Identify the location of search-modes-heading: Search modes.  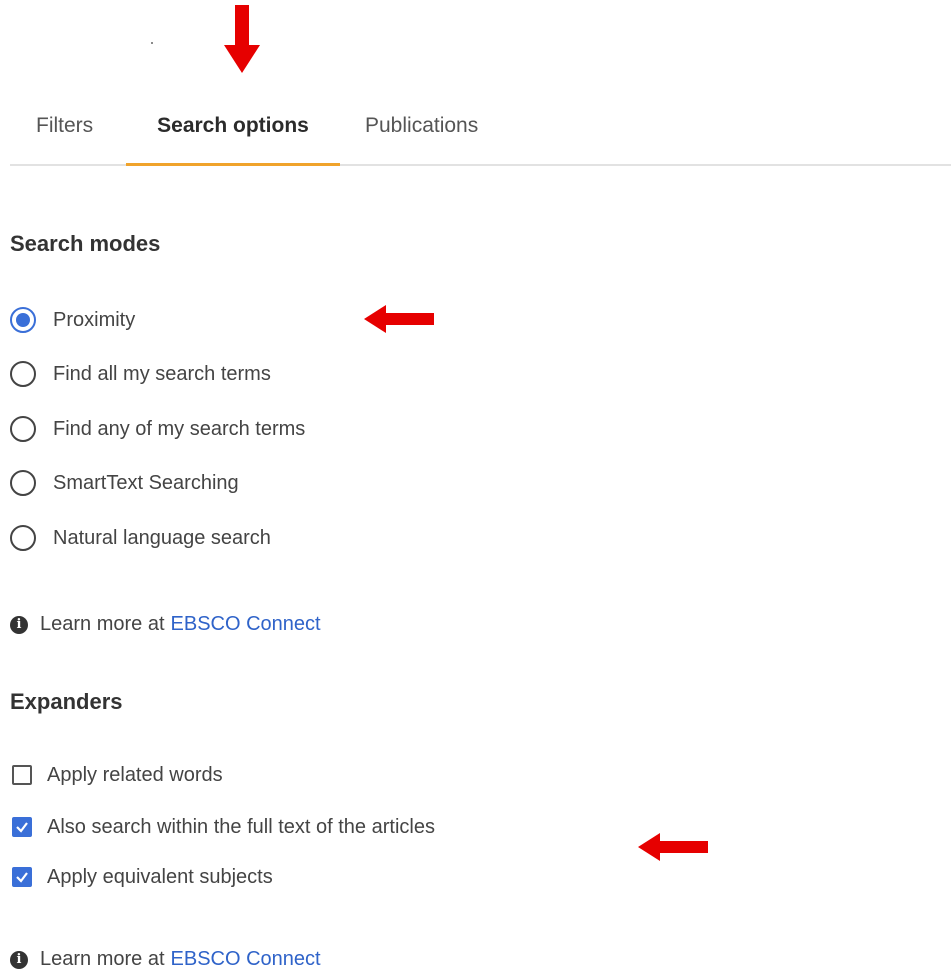
(85, 243).